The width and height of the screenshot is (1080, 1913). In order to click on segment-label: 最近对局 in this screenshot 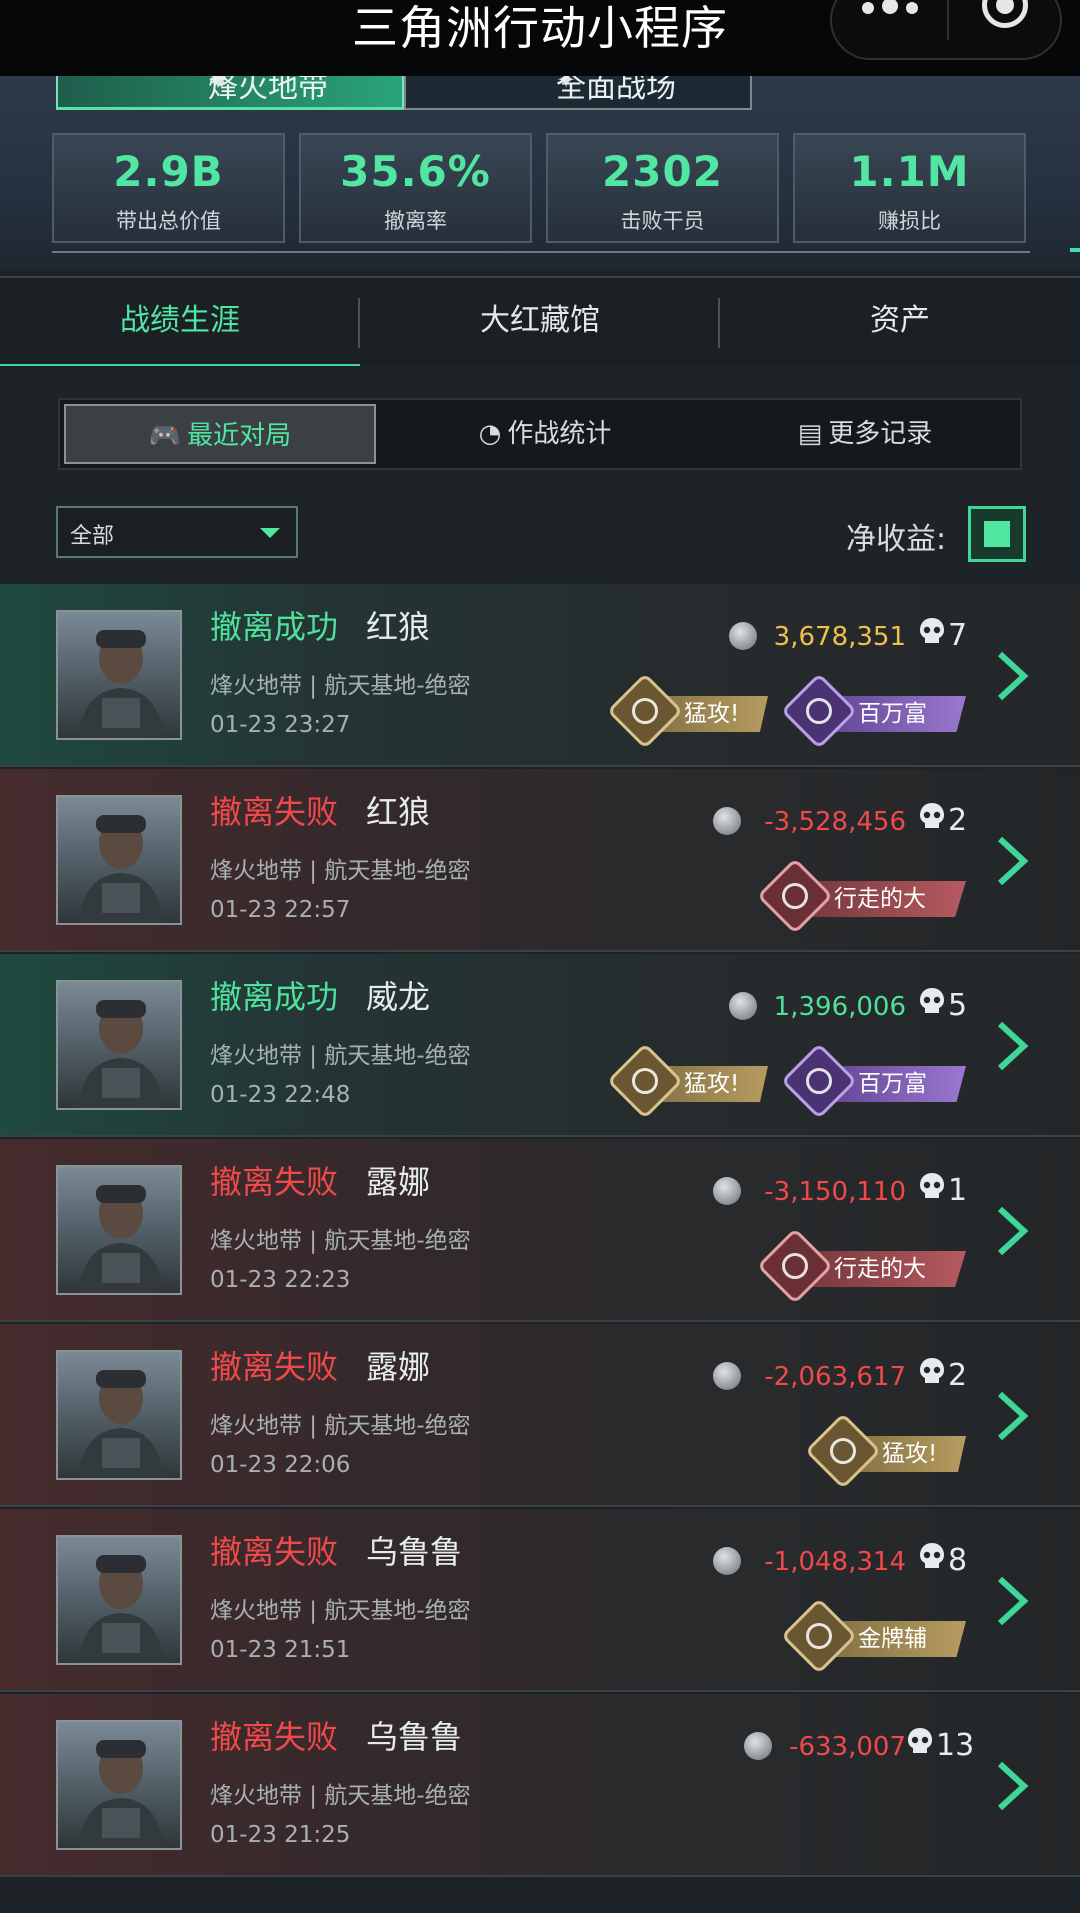, I will do `click(239, 436)`.